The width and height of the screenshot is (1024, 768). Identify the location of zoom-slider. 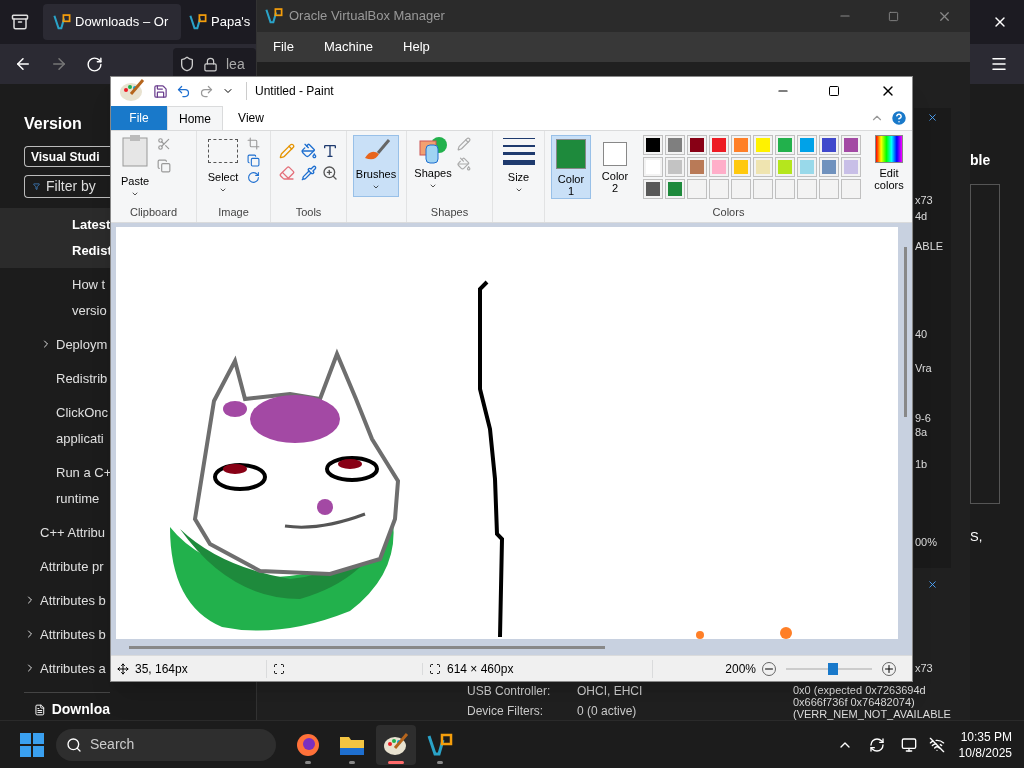
(829, 668).